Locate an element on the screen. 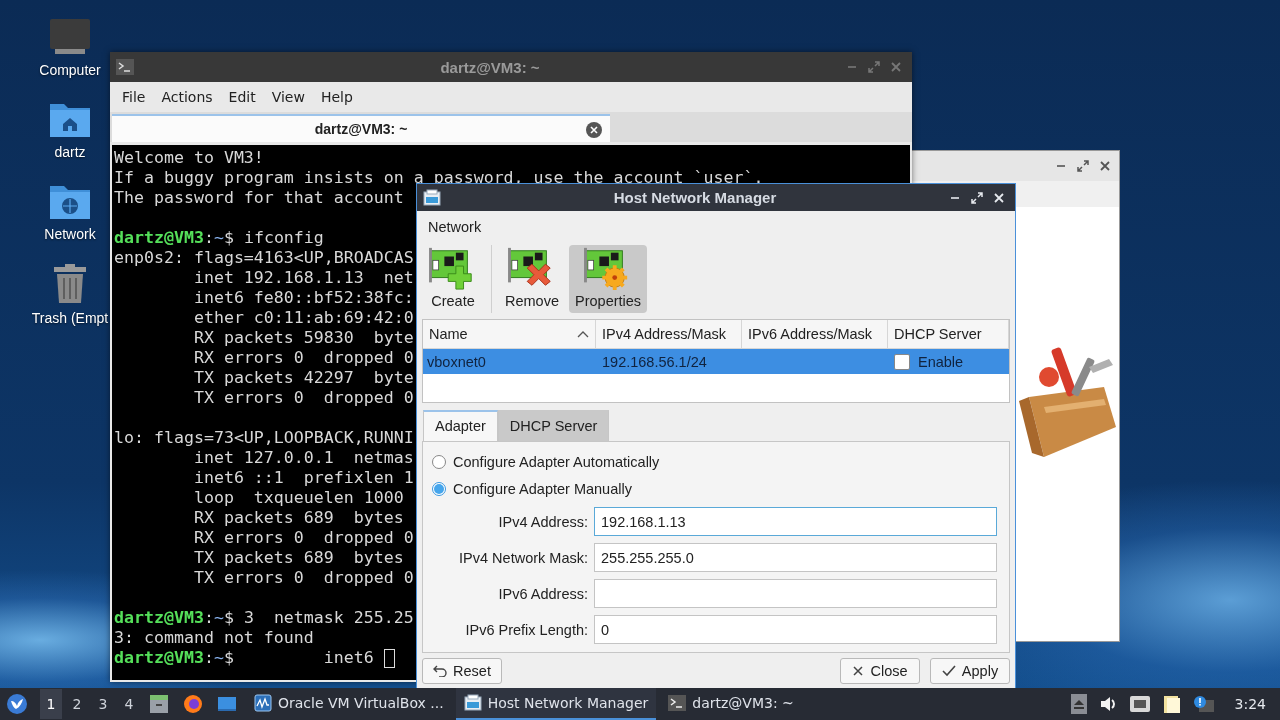 The image size is (1280, 720). terminal-line: Welcome to VM3! is located at coordinates (189, 158).